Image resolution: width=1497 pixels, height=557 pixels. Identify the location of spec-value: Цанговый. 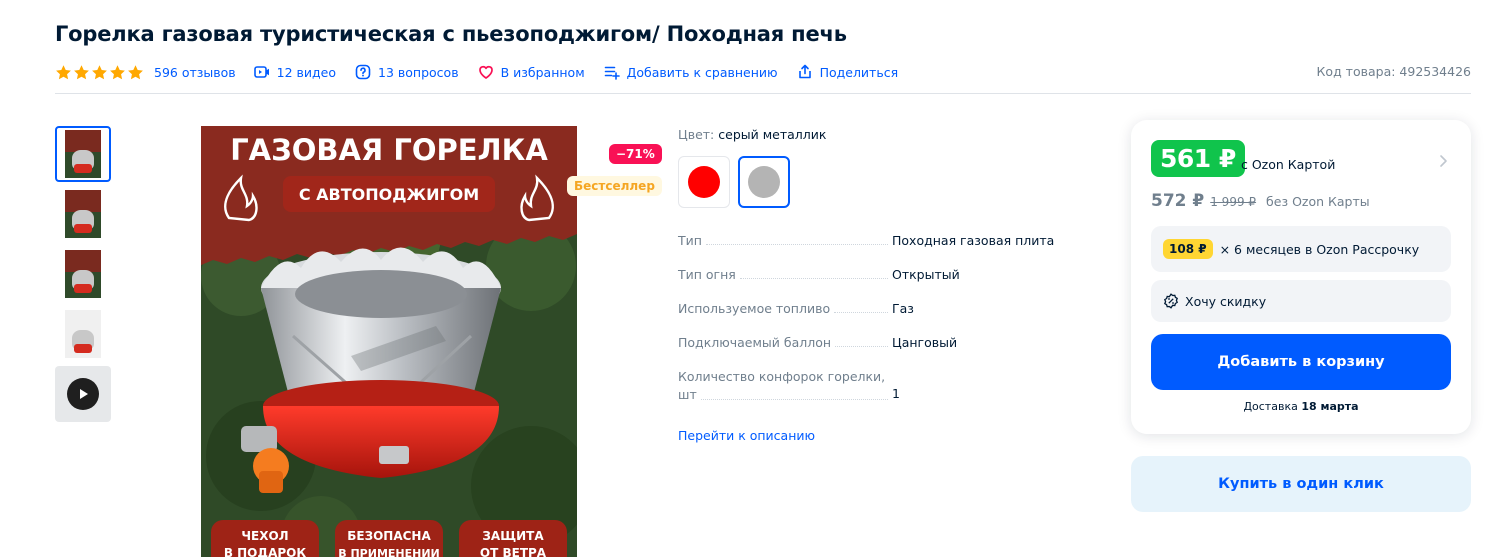
(925, 342).